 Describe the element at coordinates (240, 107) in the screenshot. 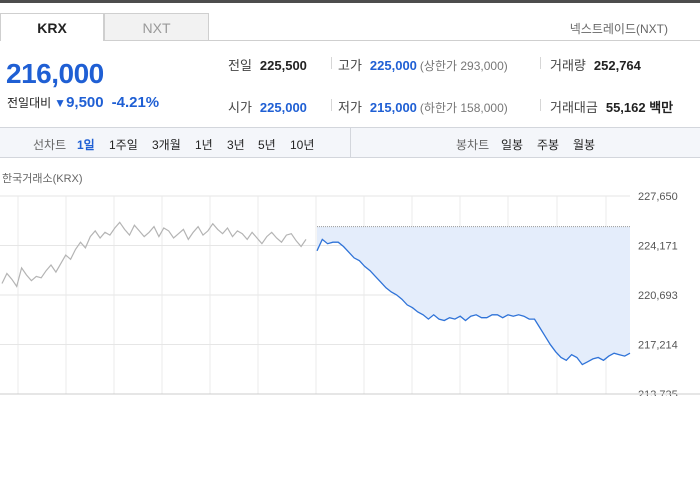

I see `stat-label: 시가` at that location.